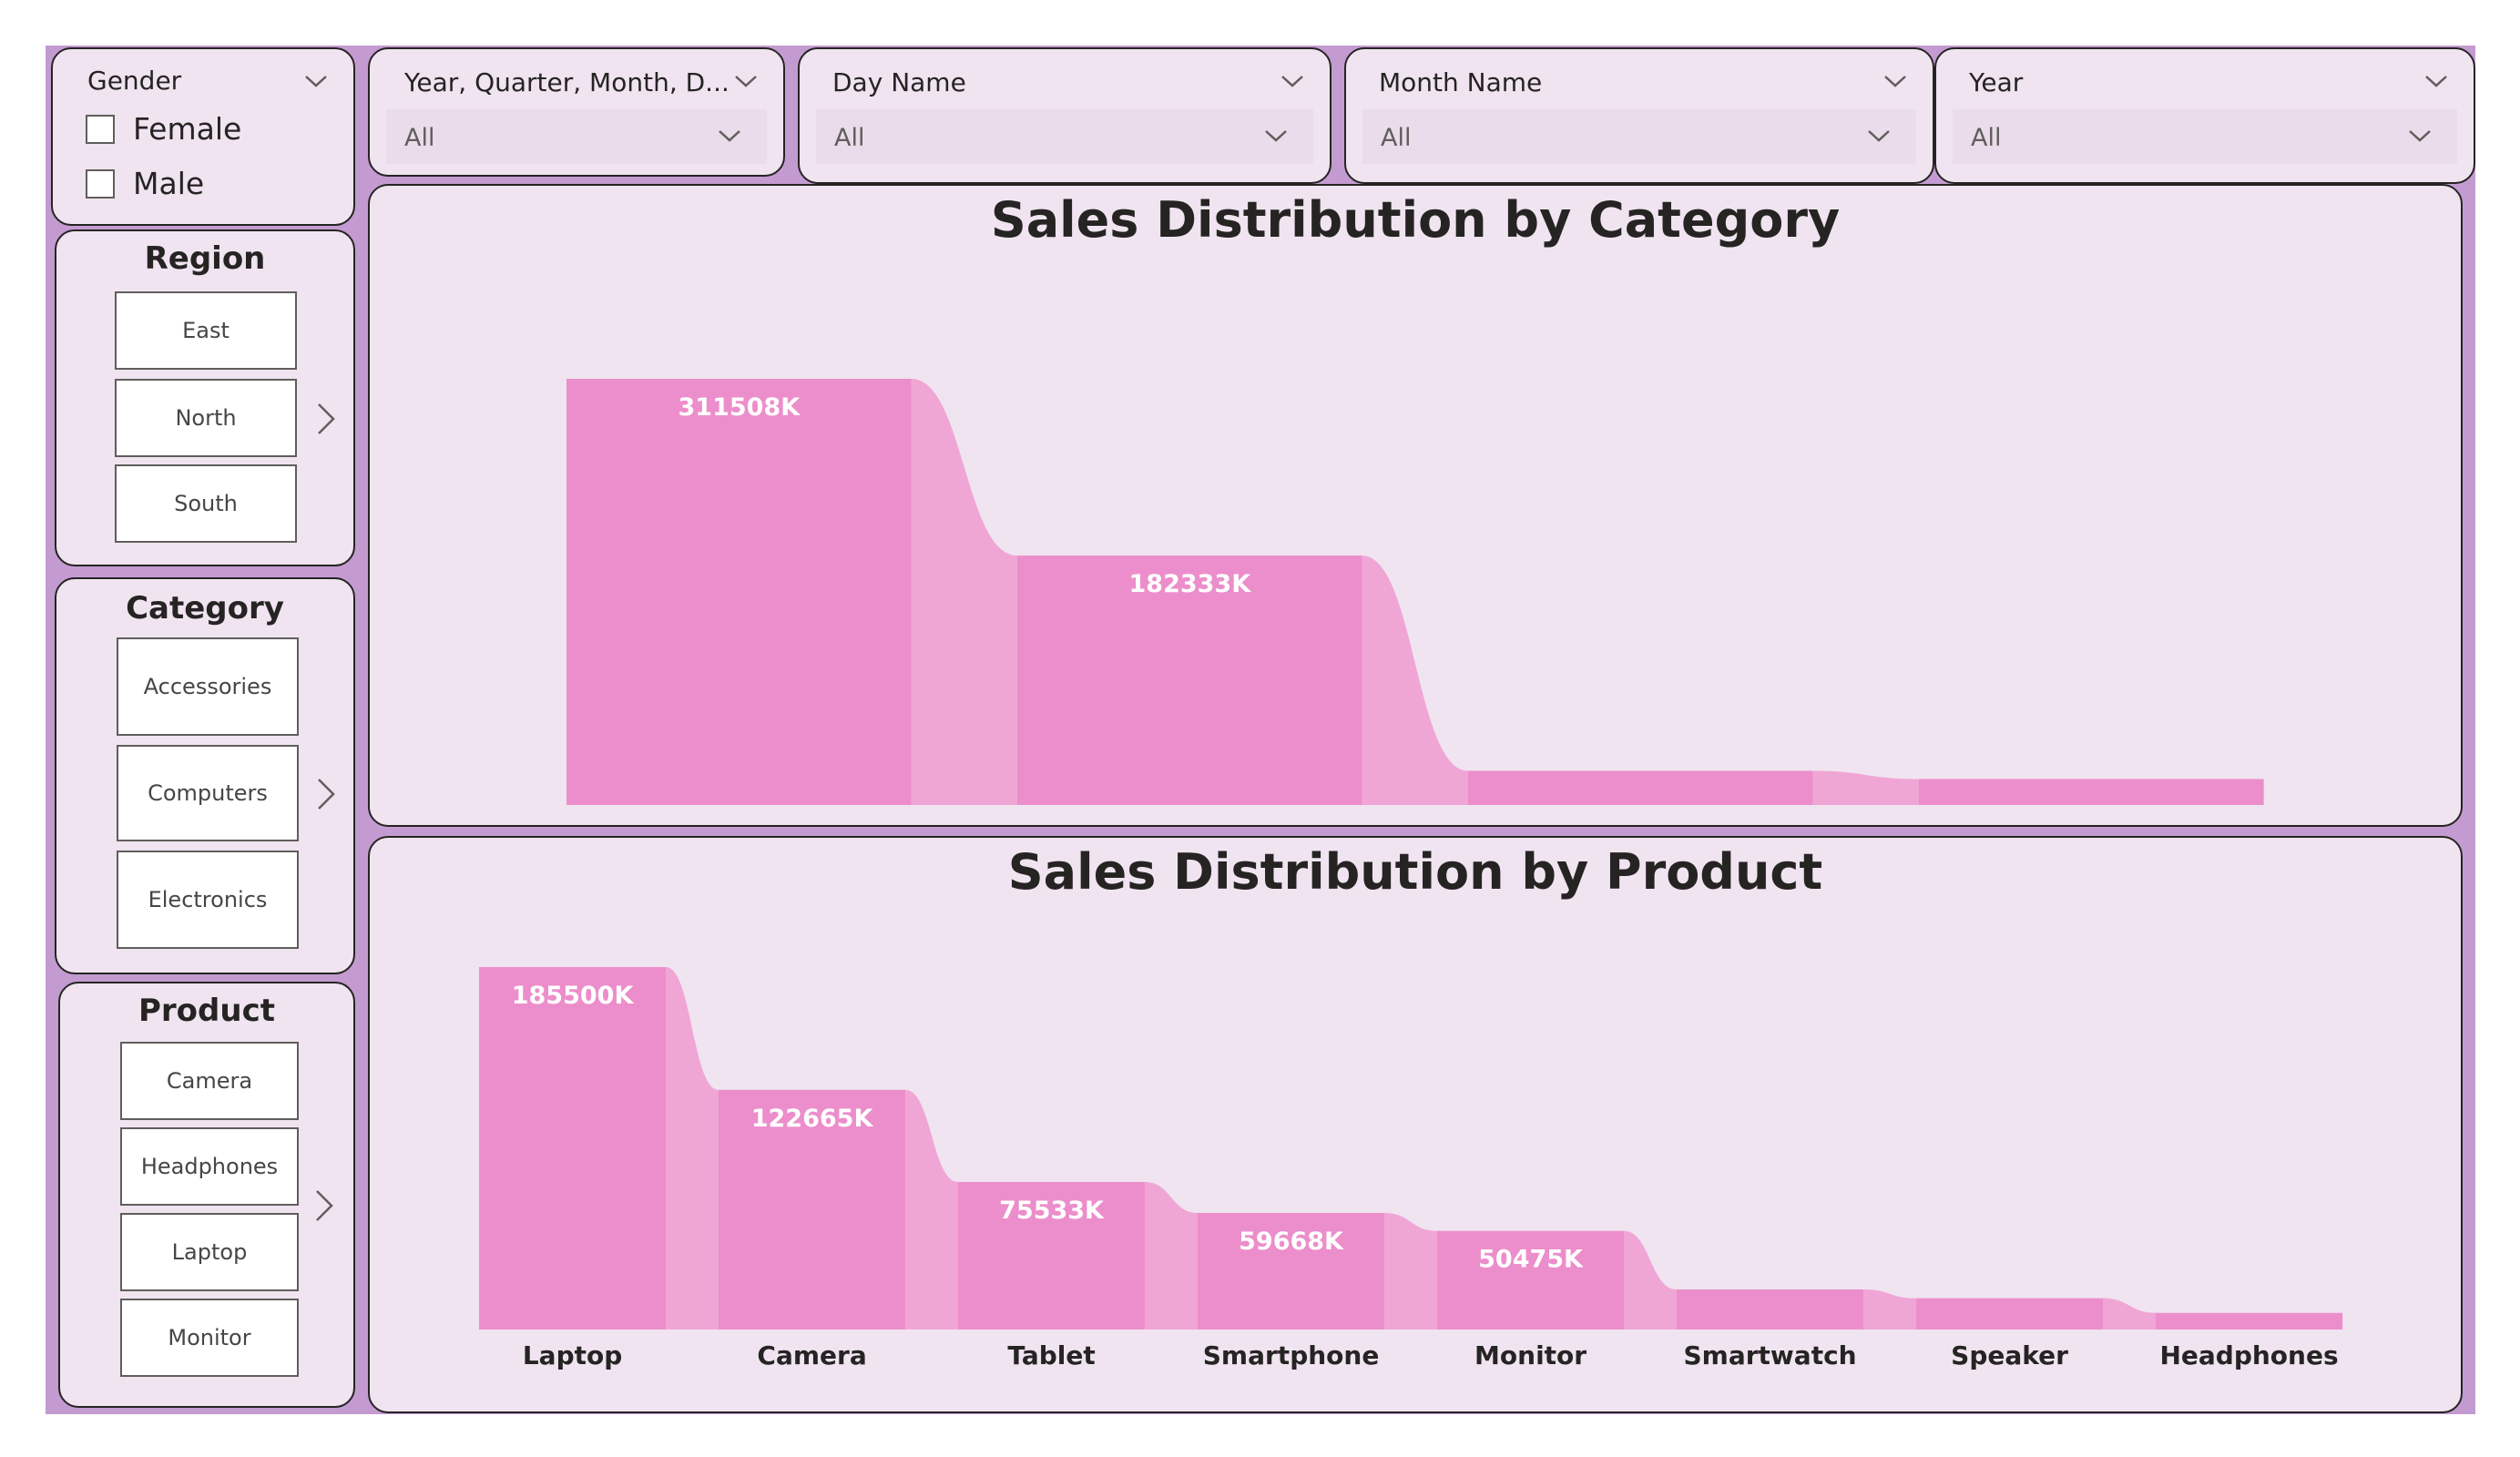  What do you see at coordinates (206, 418) in the screenshot?
I see `region-tile-north: North` at bounding box center [206, 418].